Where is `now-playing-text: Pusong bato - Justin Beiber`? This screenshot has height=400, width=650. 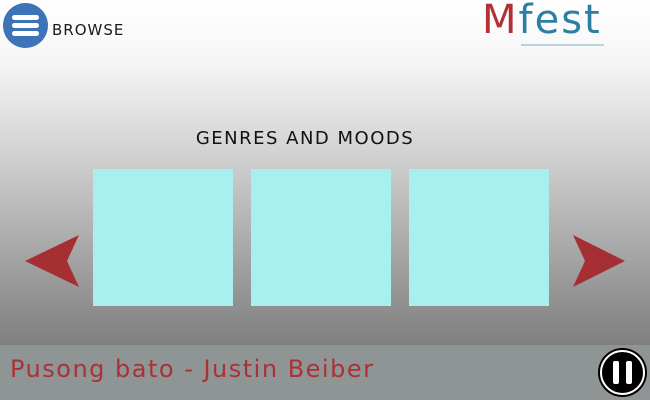
now-playing-text: Pusong bato - Justin Beiber is located at coordinates (192, 369).